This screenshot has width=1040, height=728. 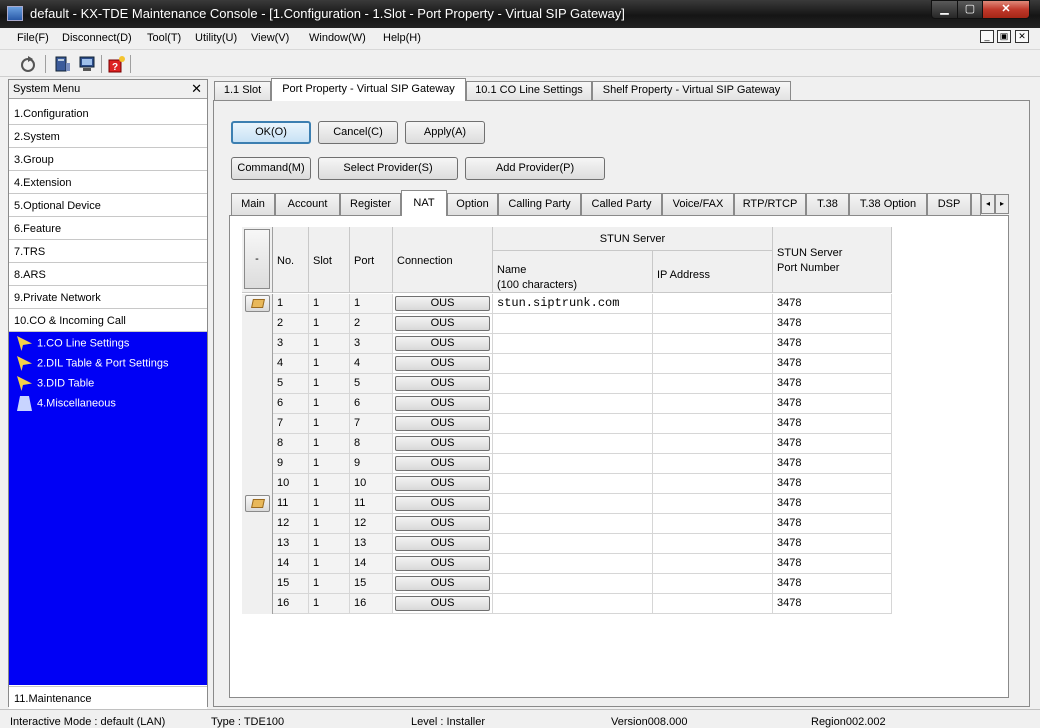 I want to click on tab-voice-fax: Voice/FAX, so click(x=698, y=204).